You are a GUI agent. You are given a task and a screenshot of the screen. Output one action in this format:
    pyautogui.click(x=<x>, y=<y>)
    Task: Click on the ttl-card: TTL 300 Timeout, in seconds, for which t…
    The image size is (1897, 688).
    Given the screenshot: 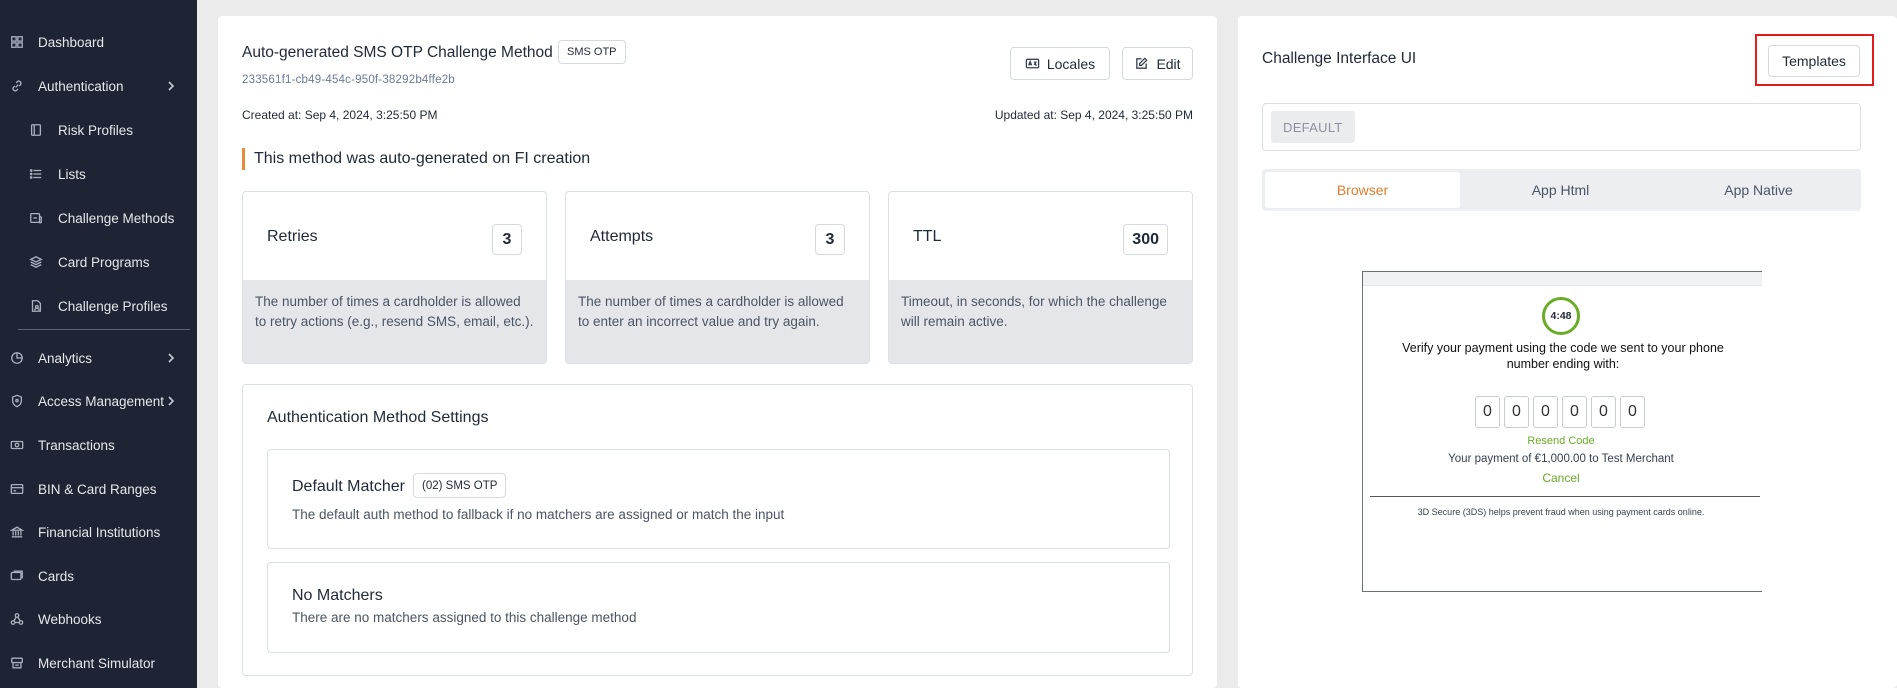 What is the action you would take?
    pyautogui.click(x=1040, y=277)
    